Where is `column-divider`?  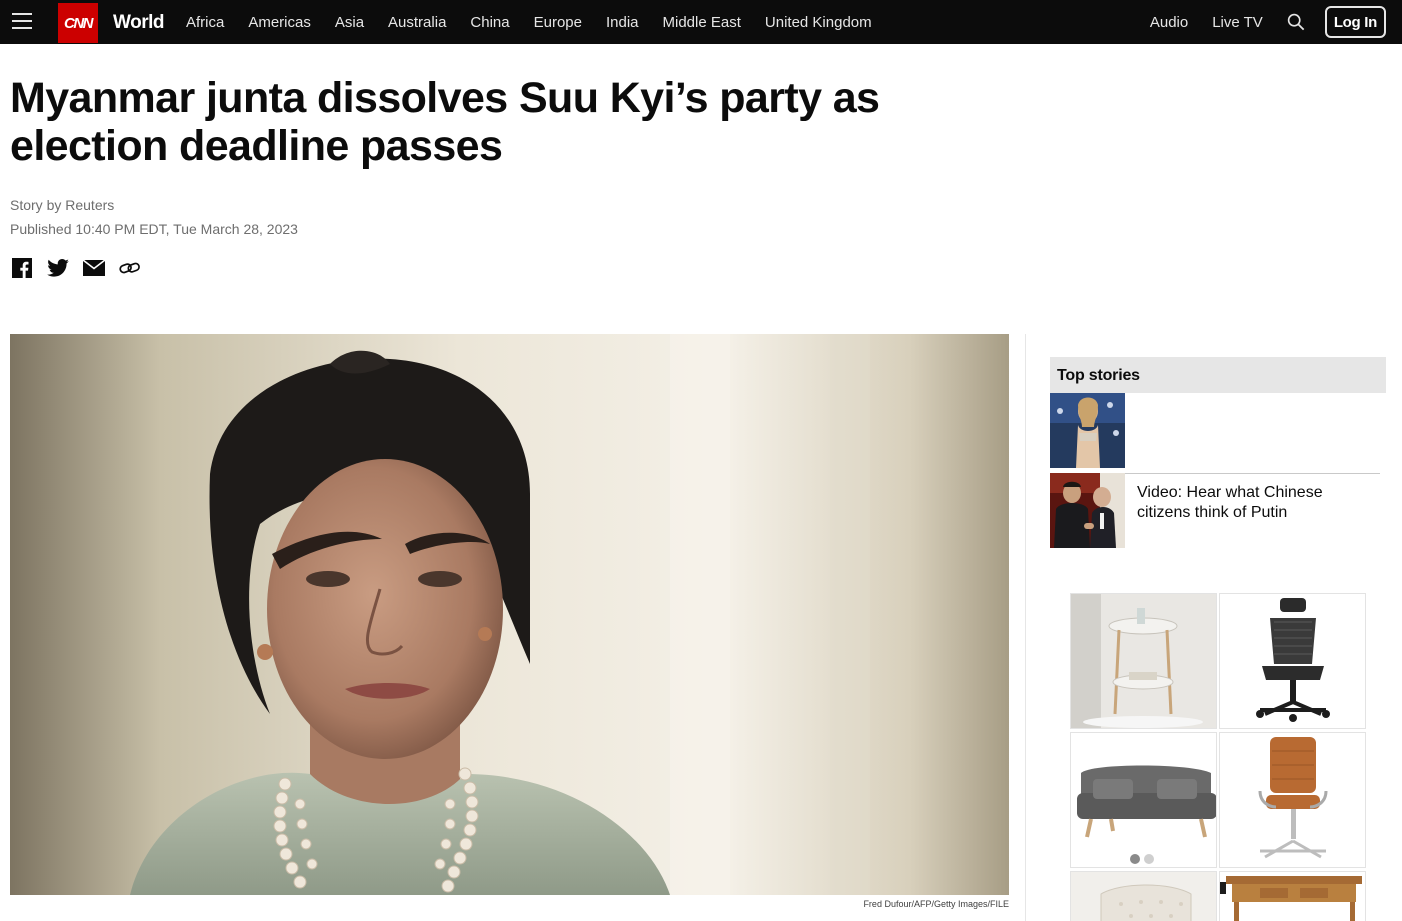
column-divider is located at coordinates (1025, 627).